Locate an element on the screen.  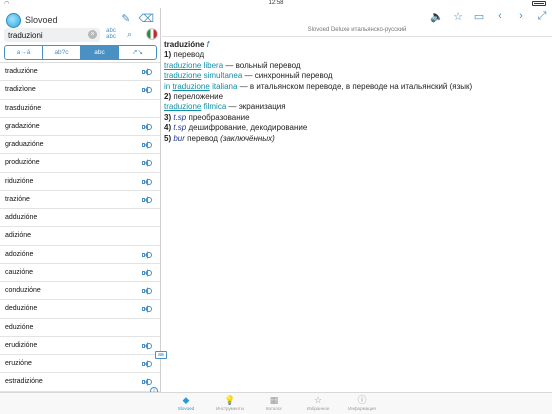
forward-icon: › is located at coordinates (521, 16).